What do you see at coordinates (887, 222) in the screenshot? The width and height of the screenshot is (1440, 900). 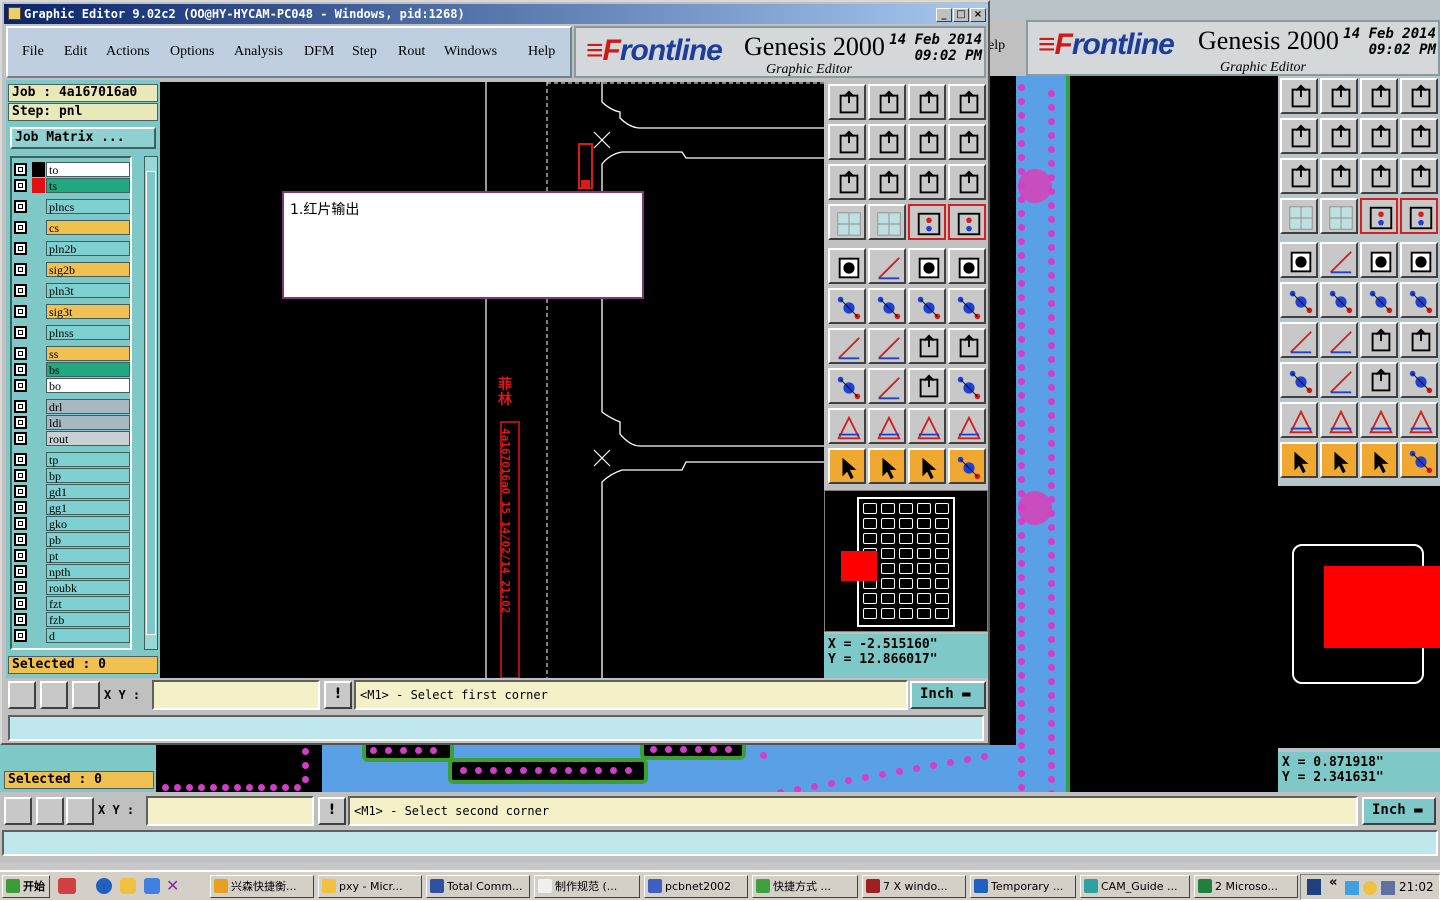 I see `tool-3-1-button` at bounding box center [887, 222].